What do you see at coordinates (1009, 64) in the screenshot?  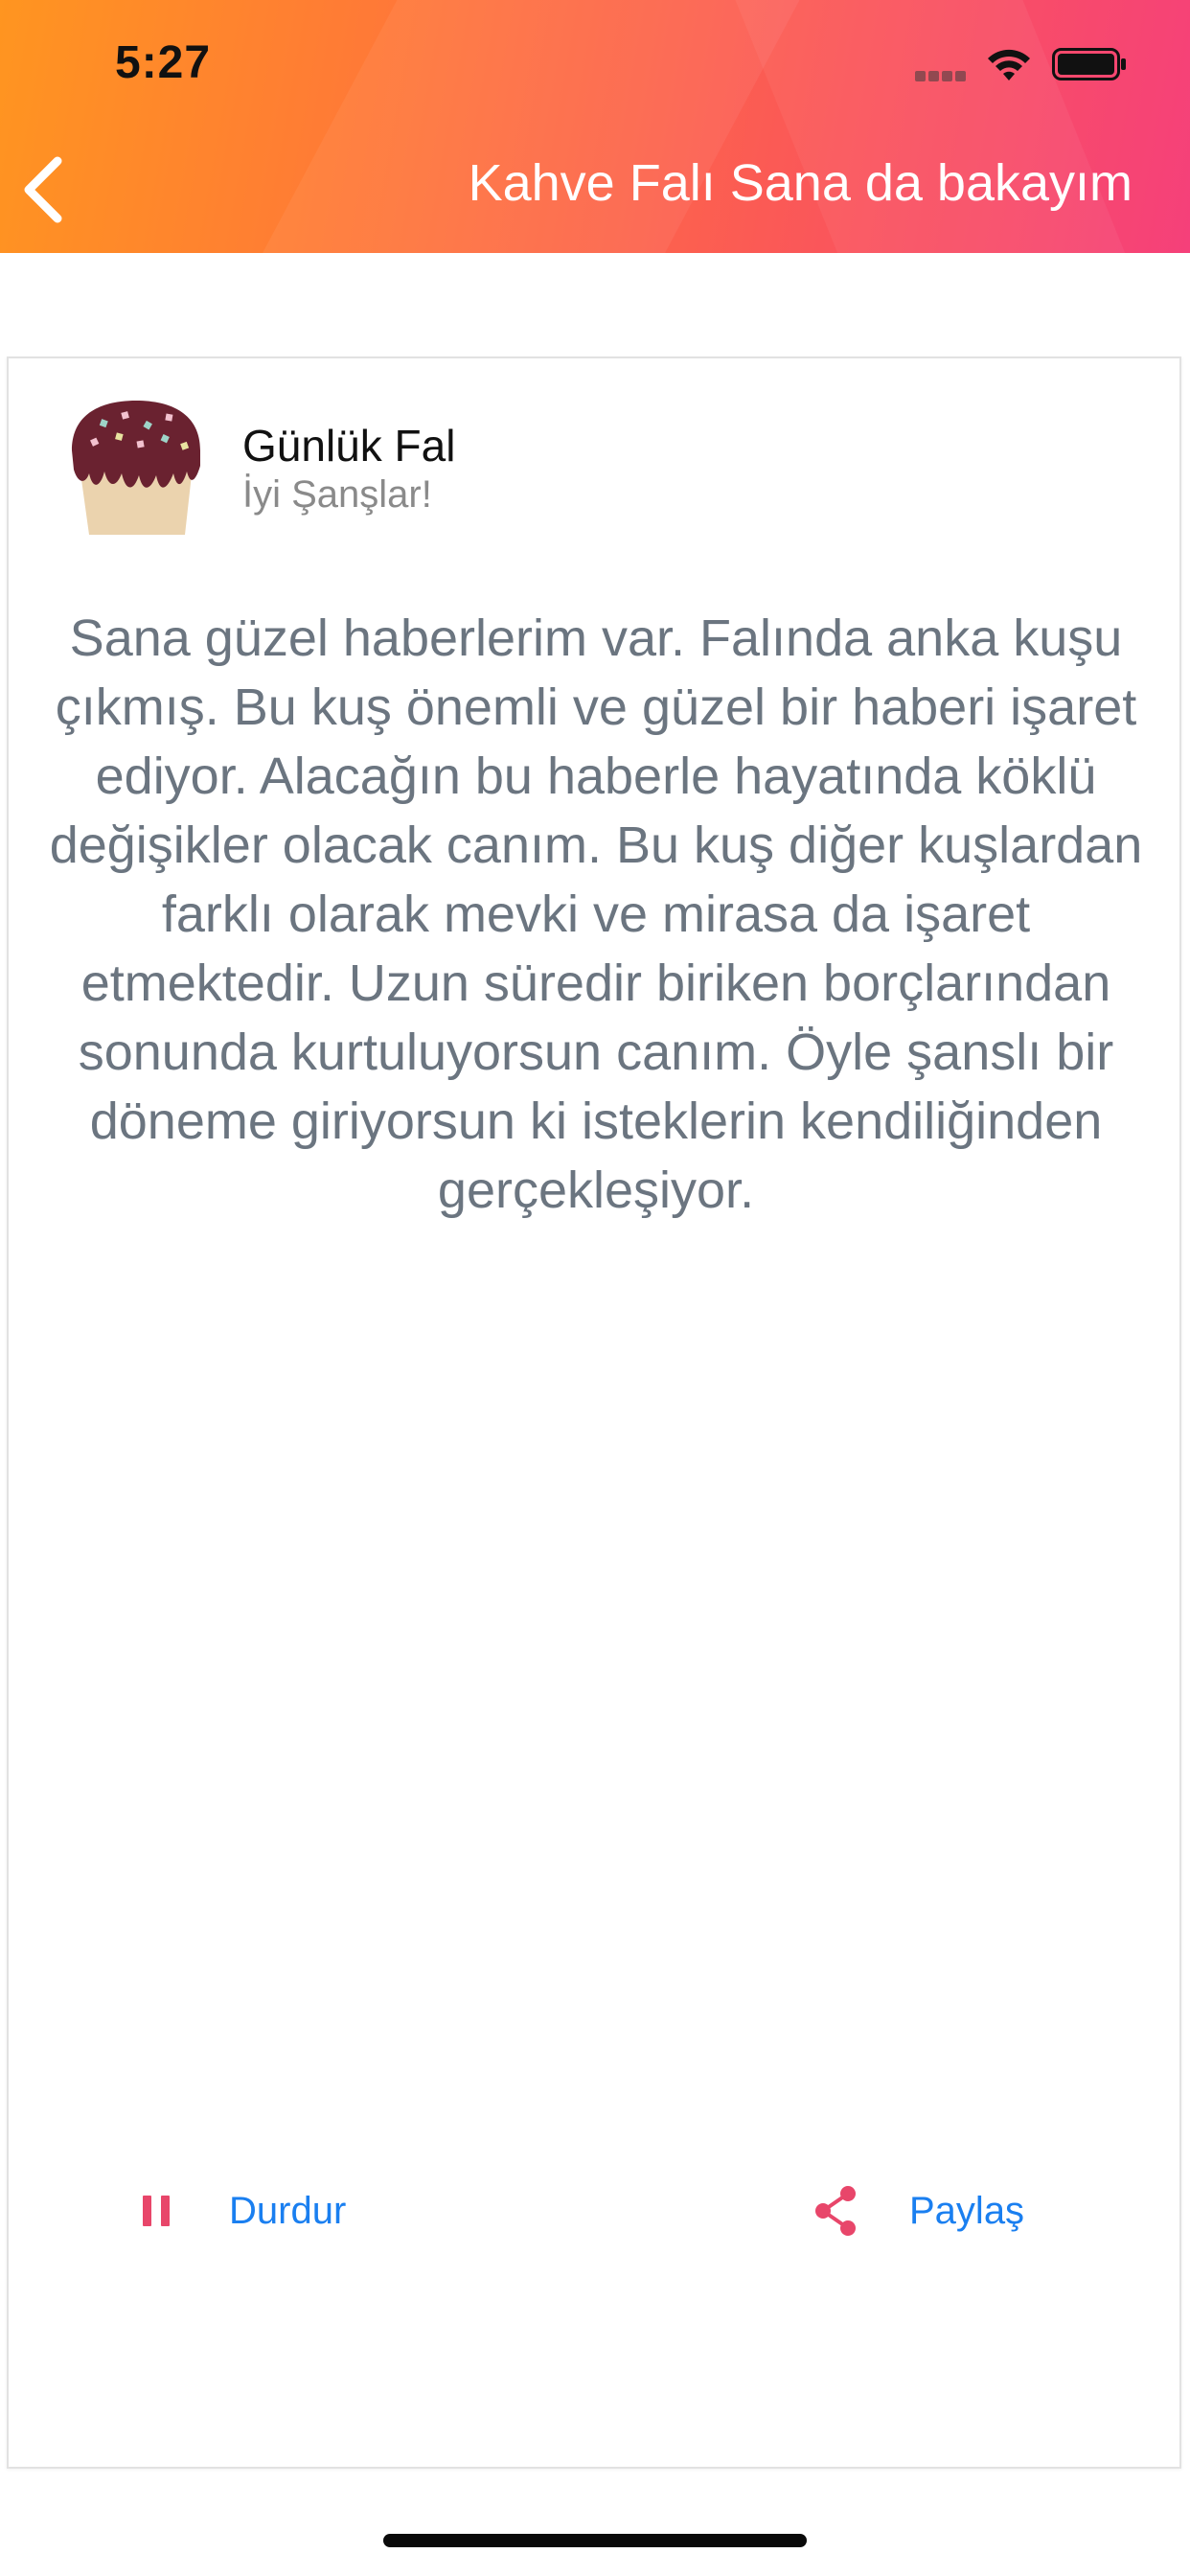 I see `wifi-icon` at bounding box center [1009, 64].